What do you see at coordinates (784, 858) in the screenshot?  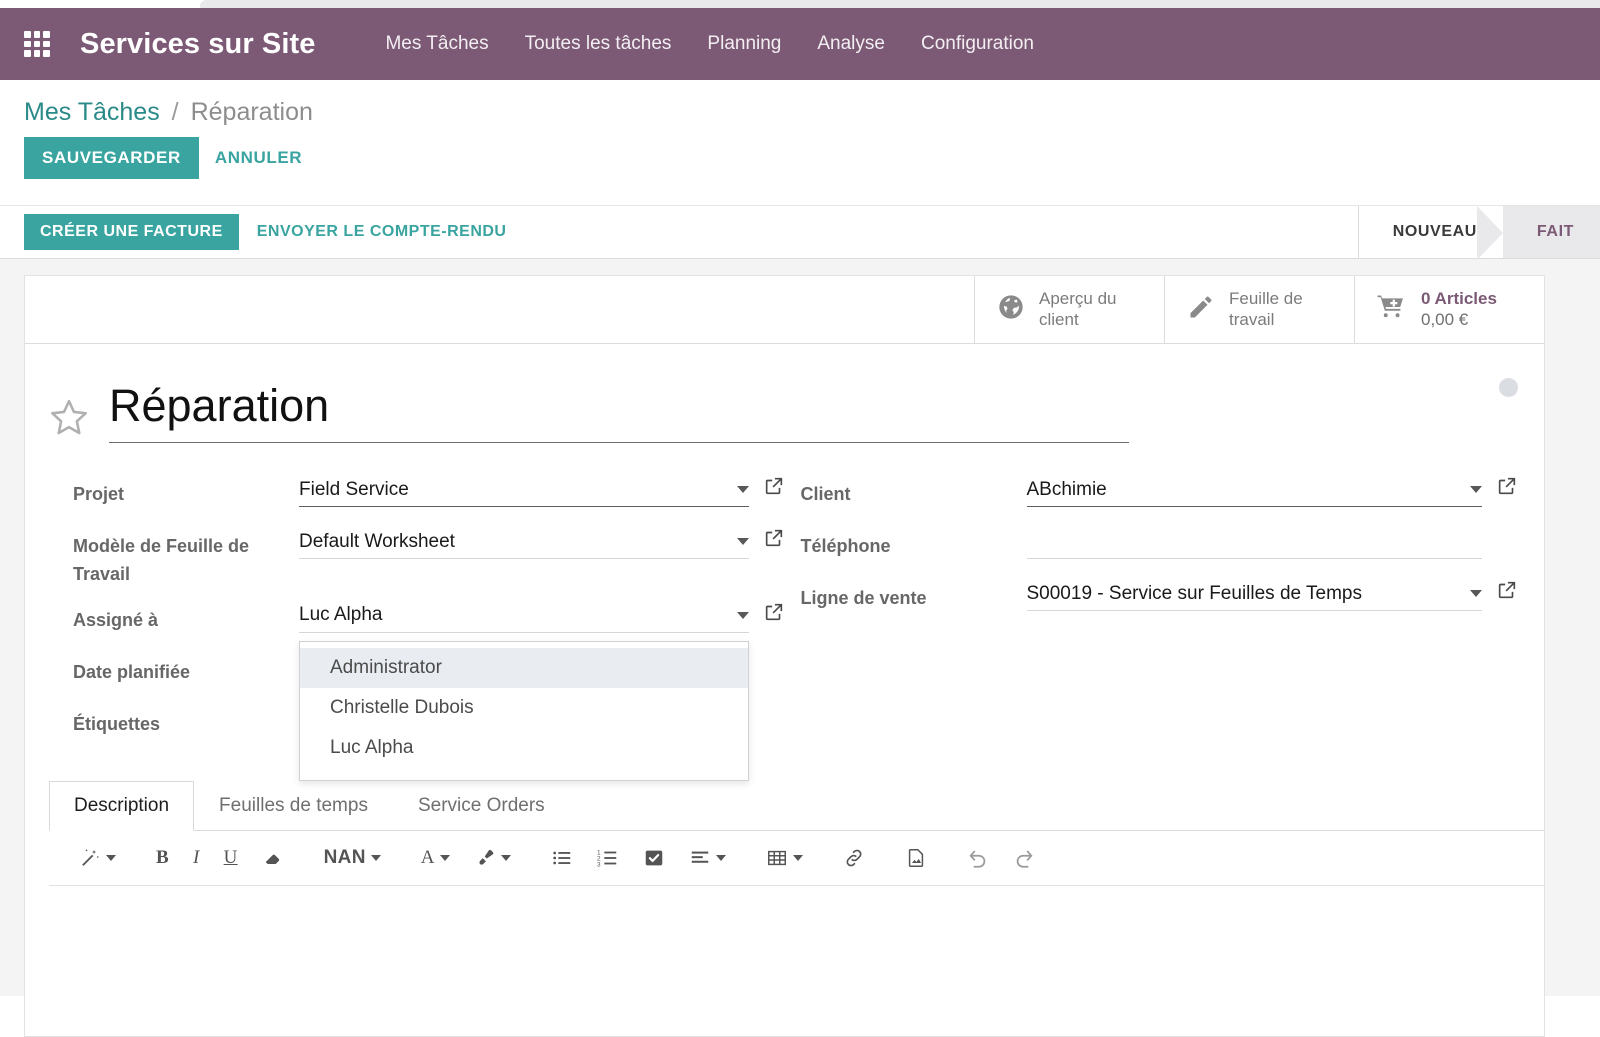 I see `table-icon` at bounding box center [784, 858].